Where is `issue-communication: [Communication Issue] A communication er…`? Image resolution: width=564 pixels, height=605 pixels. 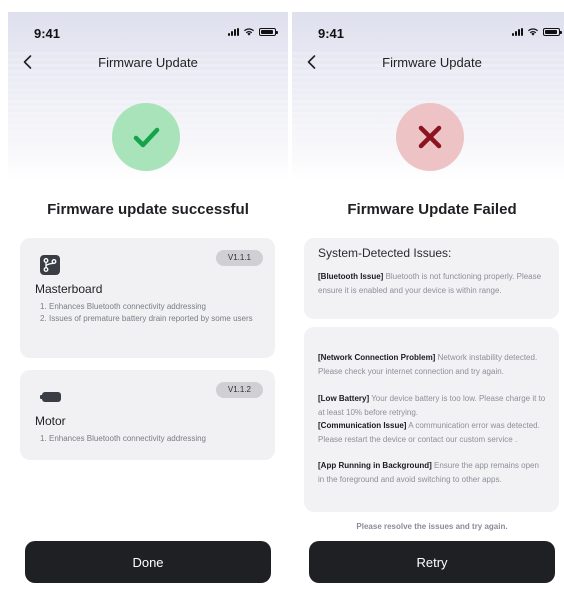
issue-communication: [Communication Issue] A communication er… is located at coordinates (429, 432).